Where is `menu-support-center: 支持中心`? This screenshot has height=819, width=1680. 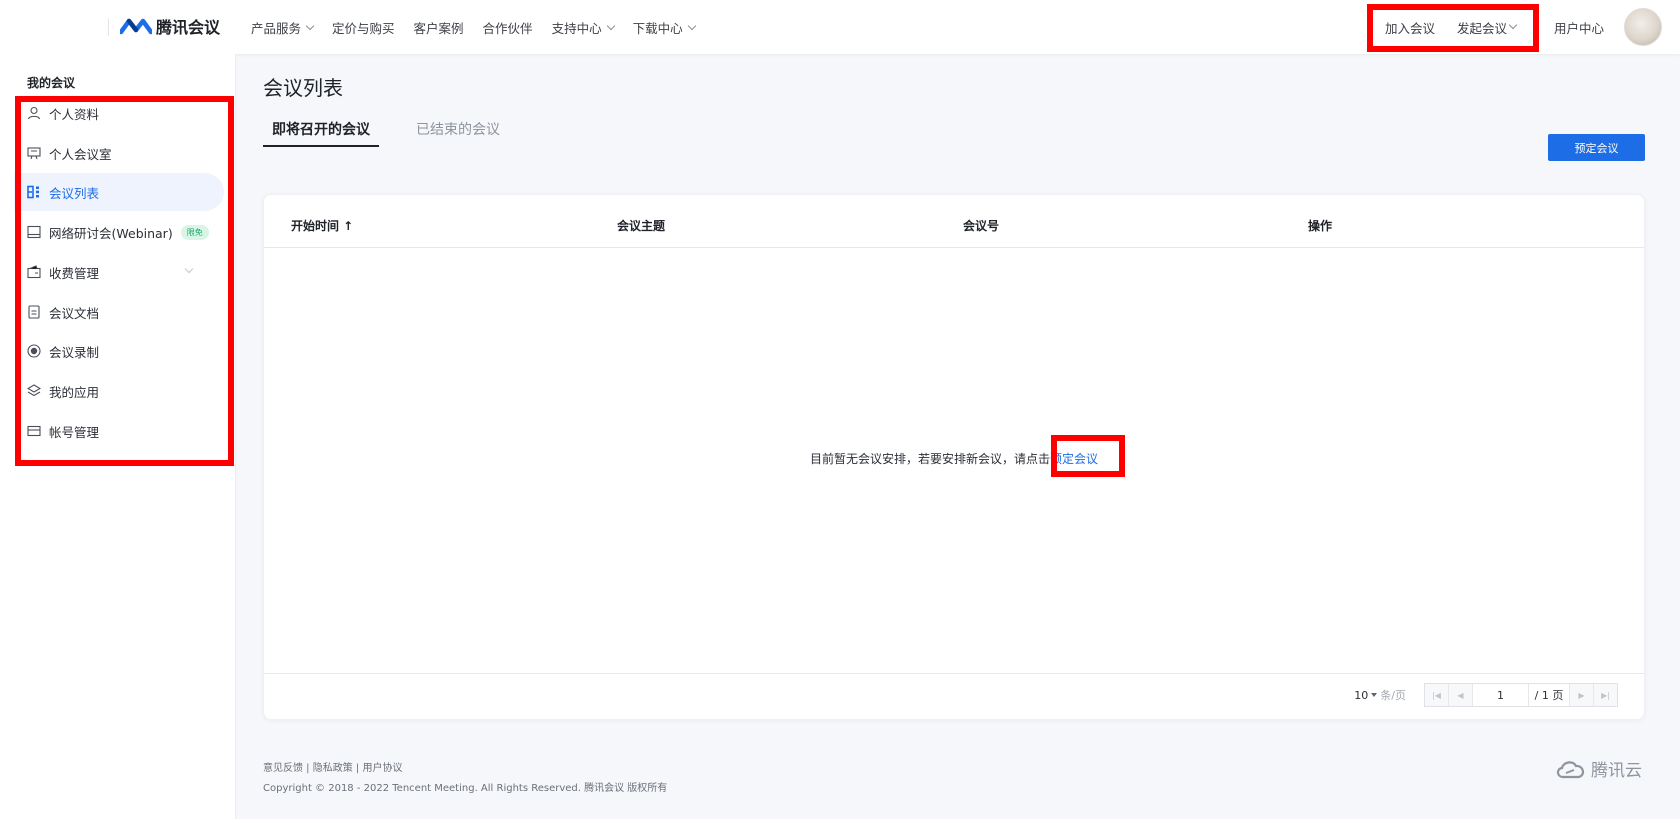
menu-support-center: 支持中心 is located at coordinates (583, 27).